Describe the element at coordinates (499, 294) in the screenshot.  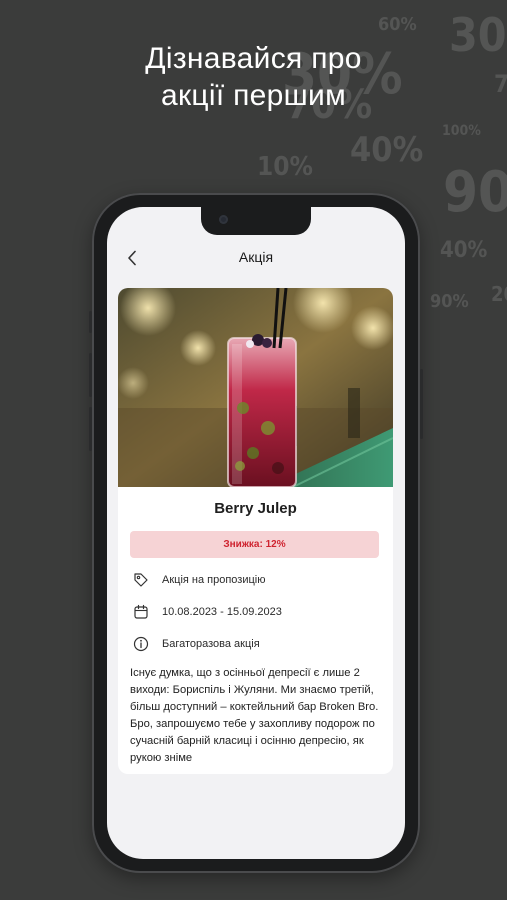
I see `bg-percent: 20` at that location.